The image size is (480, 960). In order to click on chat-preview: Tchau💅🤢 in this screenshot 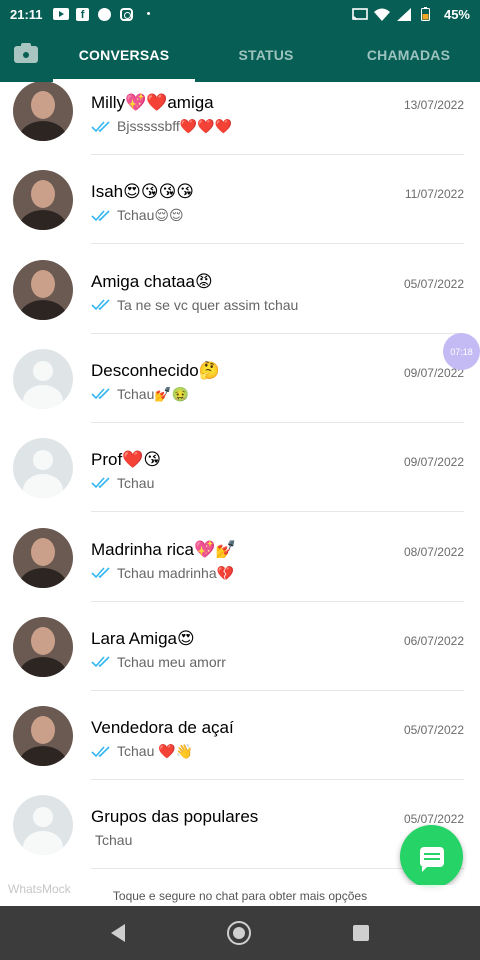, I will do `click(140, 394)`.